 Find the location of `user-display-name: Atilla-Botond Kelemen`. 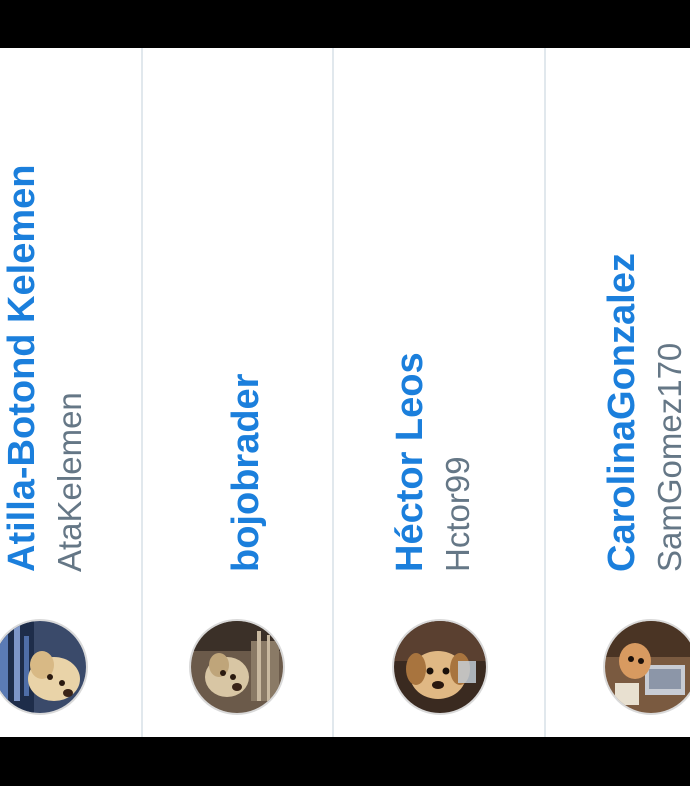

user-display-name: Atilla-Botond Kelemen is located at coordinates (22, 368).